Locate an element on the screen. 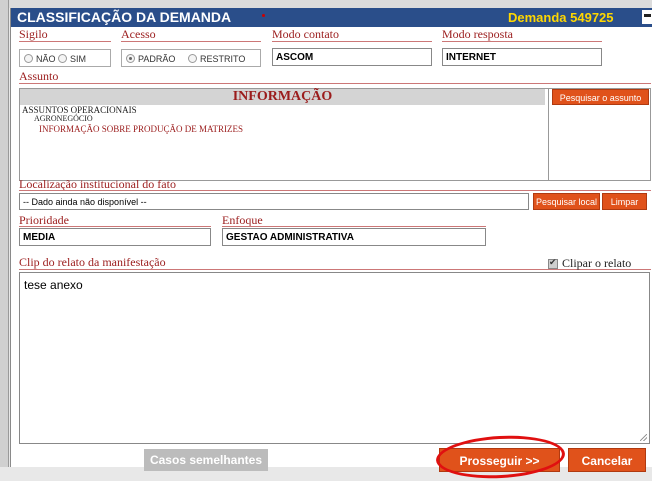 Image resolution: width=652 pixels, height=481 pixels. dialog-titlebar: CLASSIFICAÇÃO DA DEMANDA Demanda 549725 is located at coordinates (331, 17).